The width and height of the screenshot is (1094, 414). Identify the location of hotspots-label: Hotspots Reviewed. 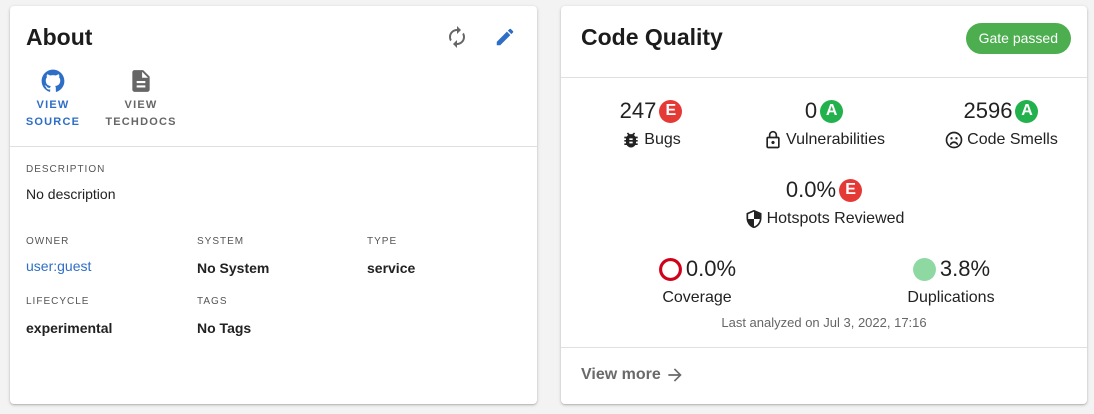
(835, 218).